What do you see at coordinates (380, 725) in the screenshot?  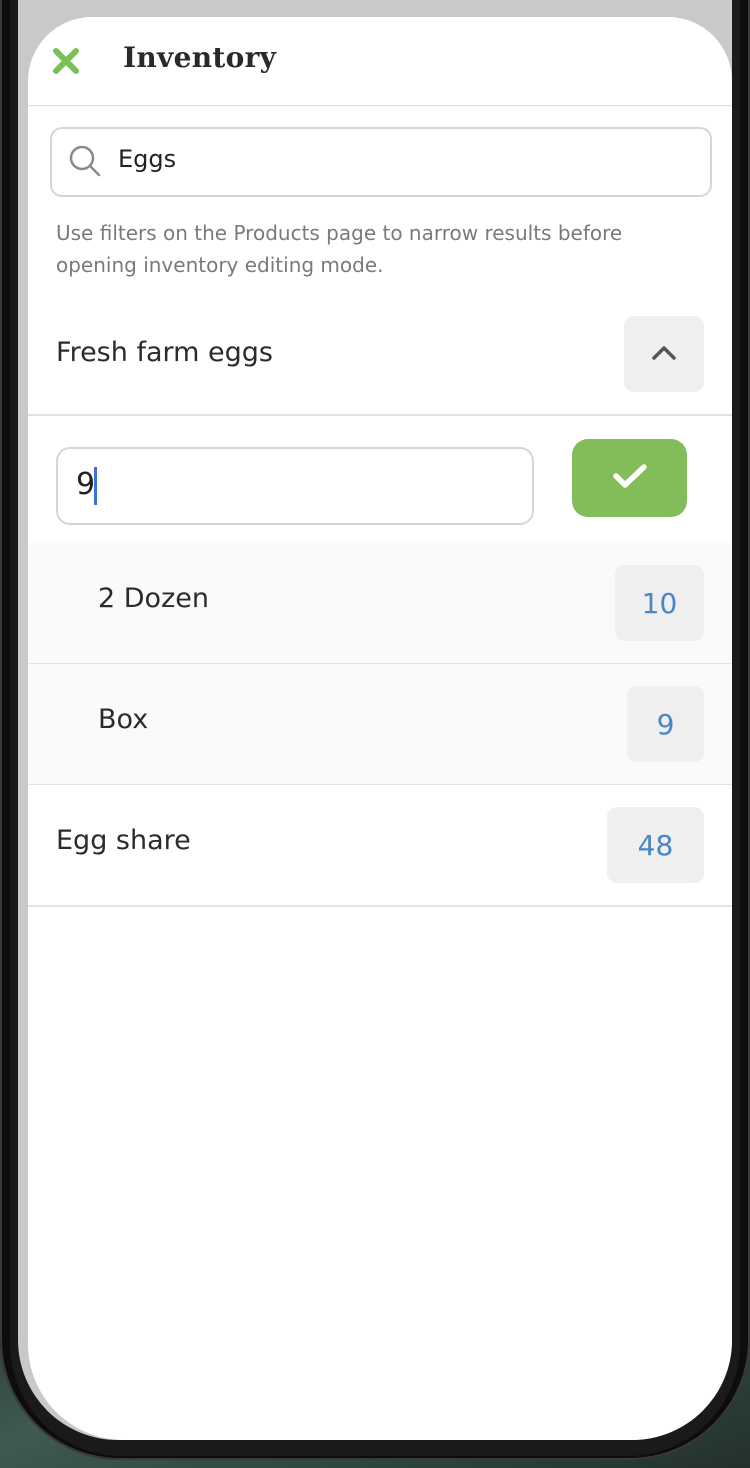 I see `variant-row-box: Box 9` at bounding box center [380, 725].